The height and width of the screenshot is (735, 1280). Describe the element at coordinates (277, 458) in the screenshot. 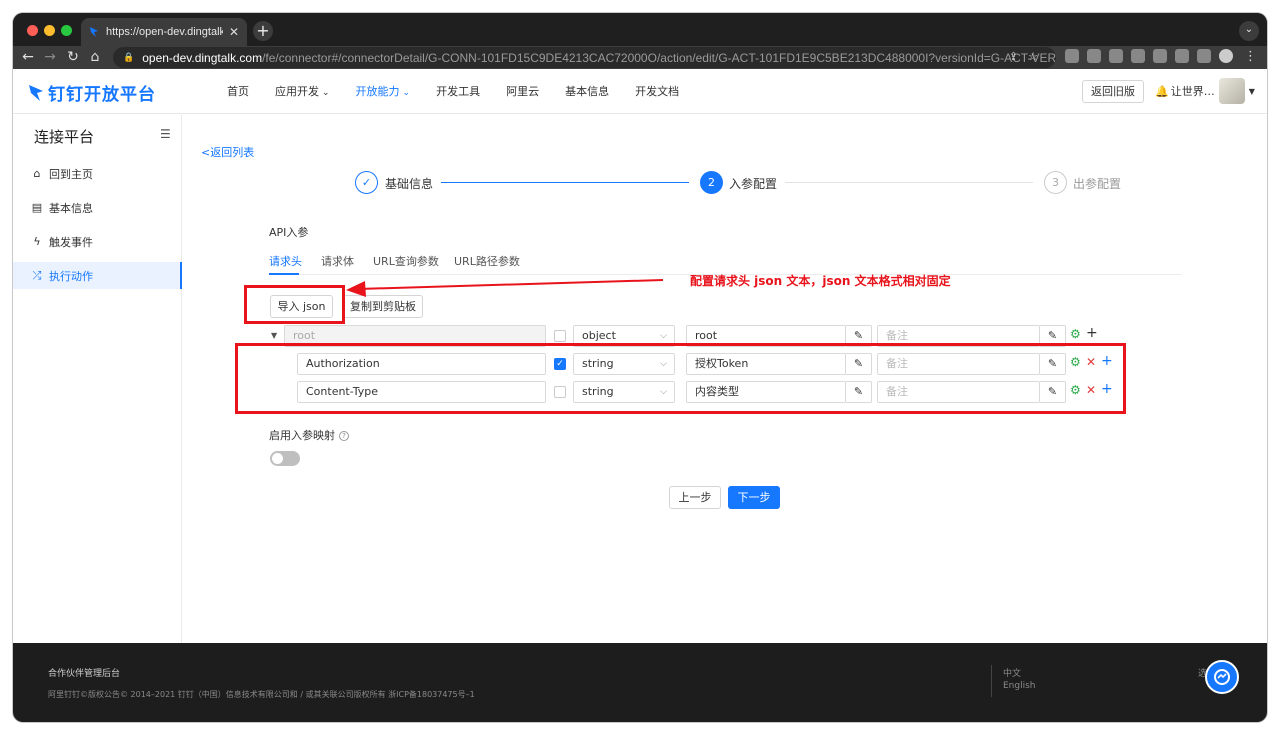

I see `toggle-knob` at that location.